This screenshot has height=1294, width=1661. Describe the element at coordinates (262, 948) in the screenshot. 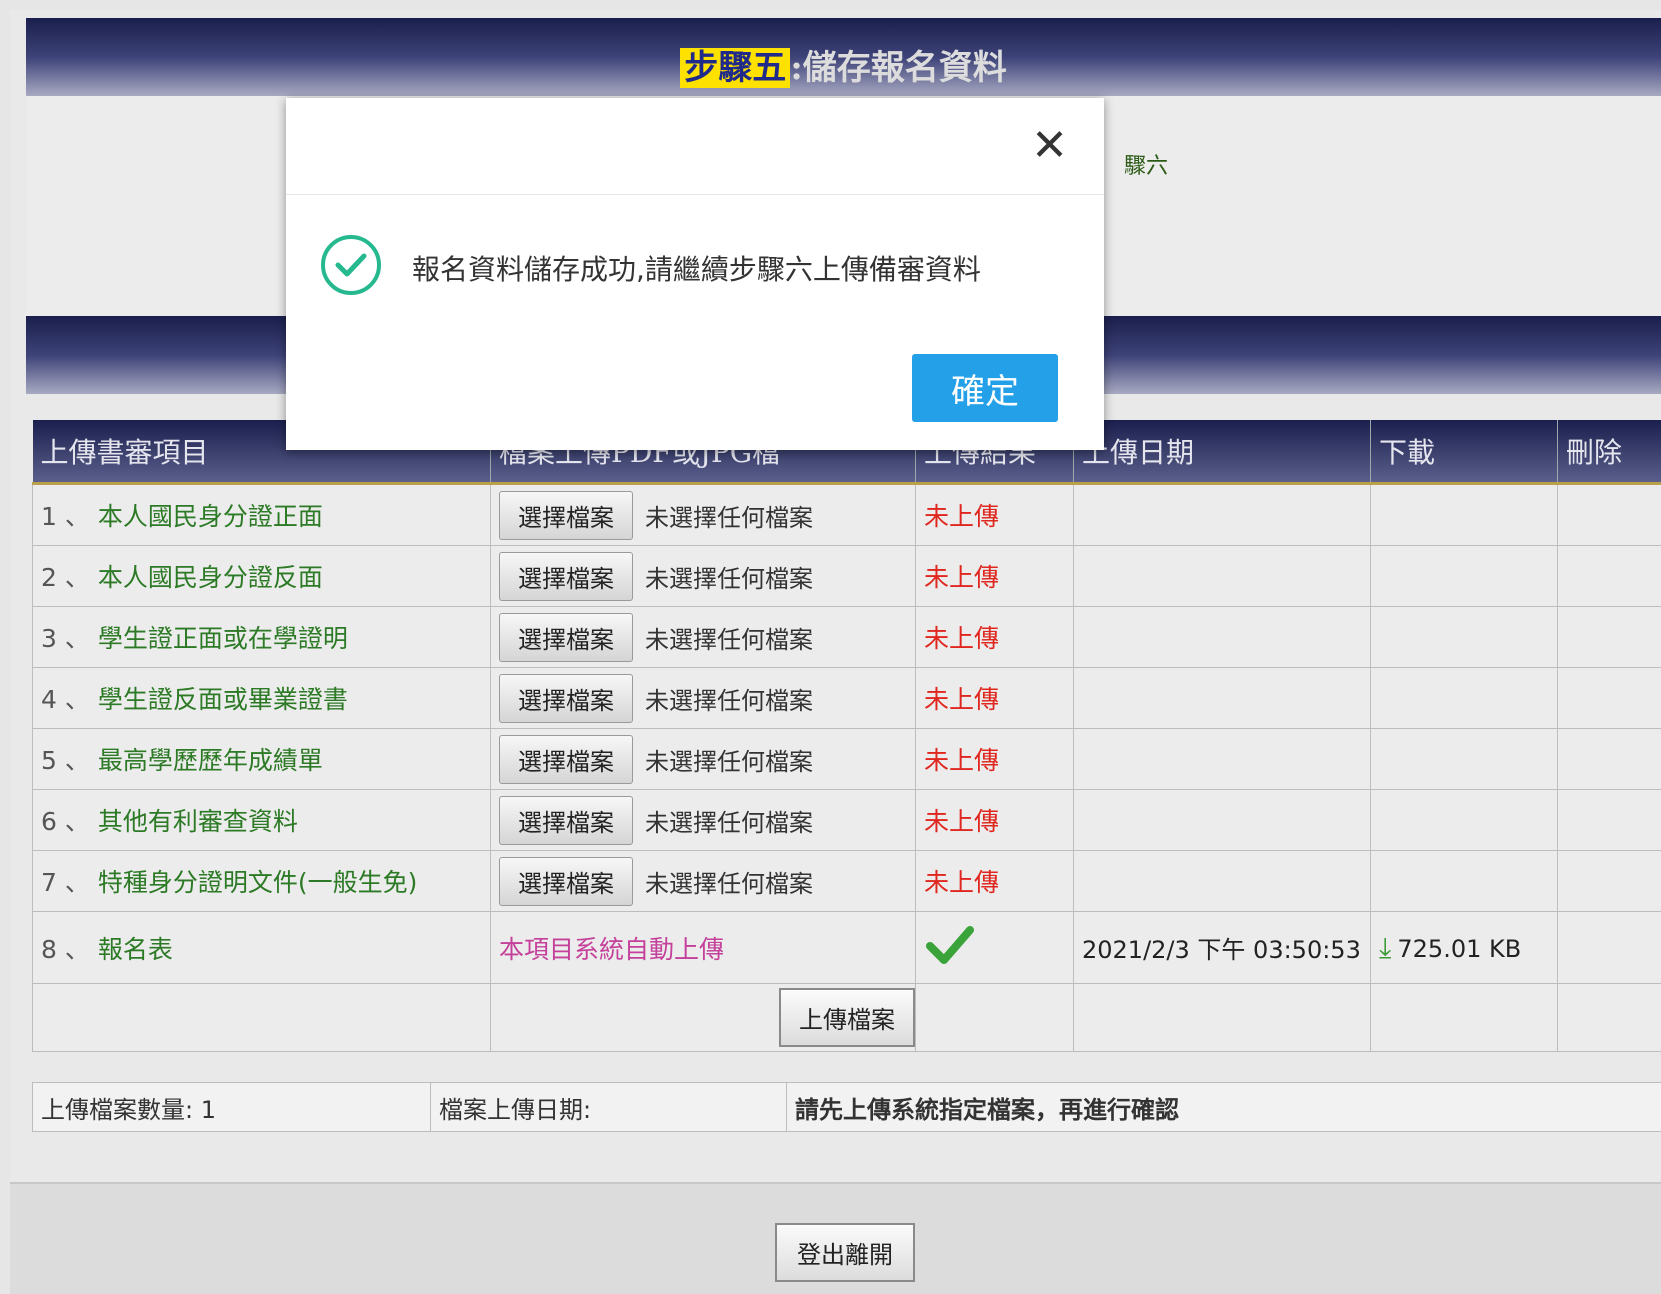

I see `item-cell: 8 、 報名表` at that location.